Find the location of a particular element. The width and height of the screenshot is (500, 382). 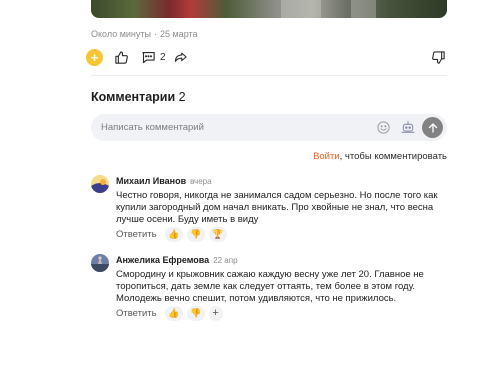

divider is located at coordinates (269, 75).